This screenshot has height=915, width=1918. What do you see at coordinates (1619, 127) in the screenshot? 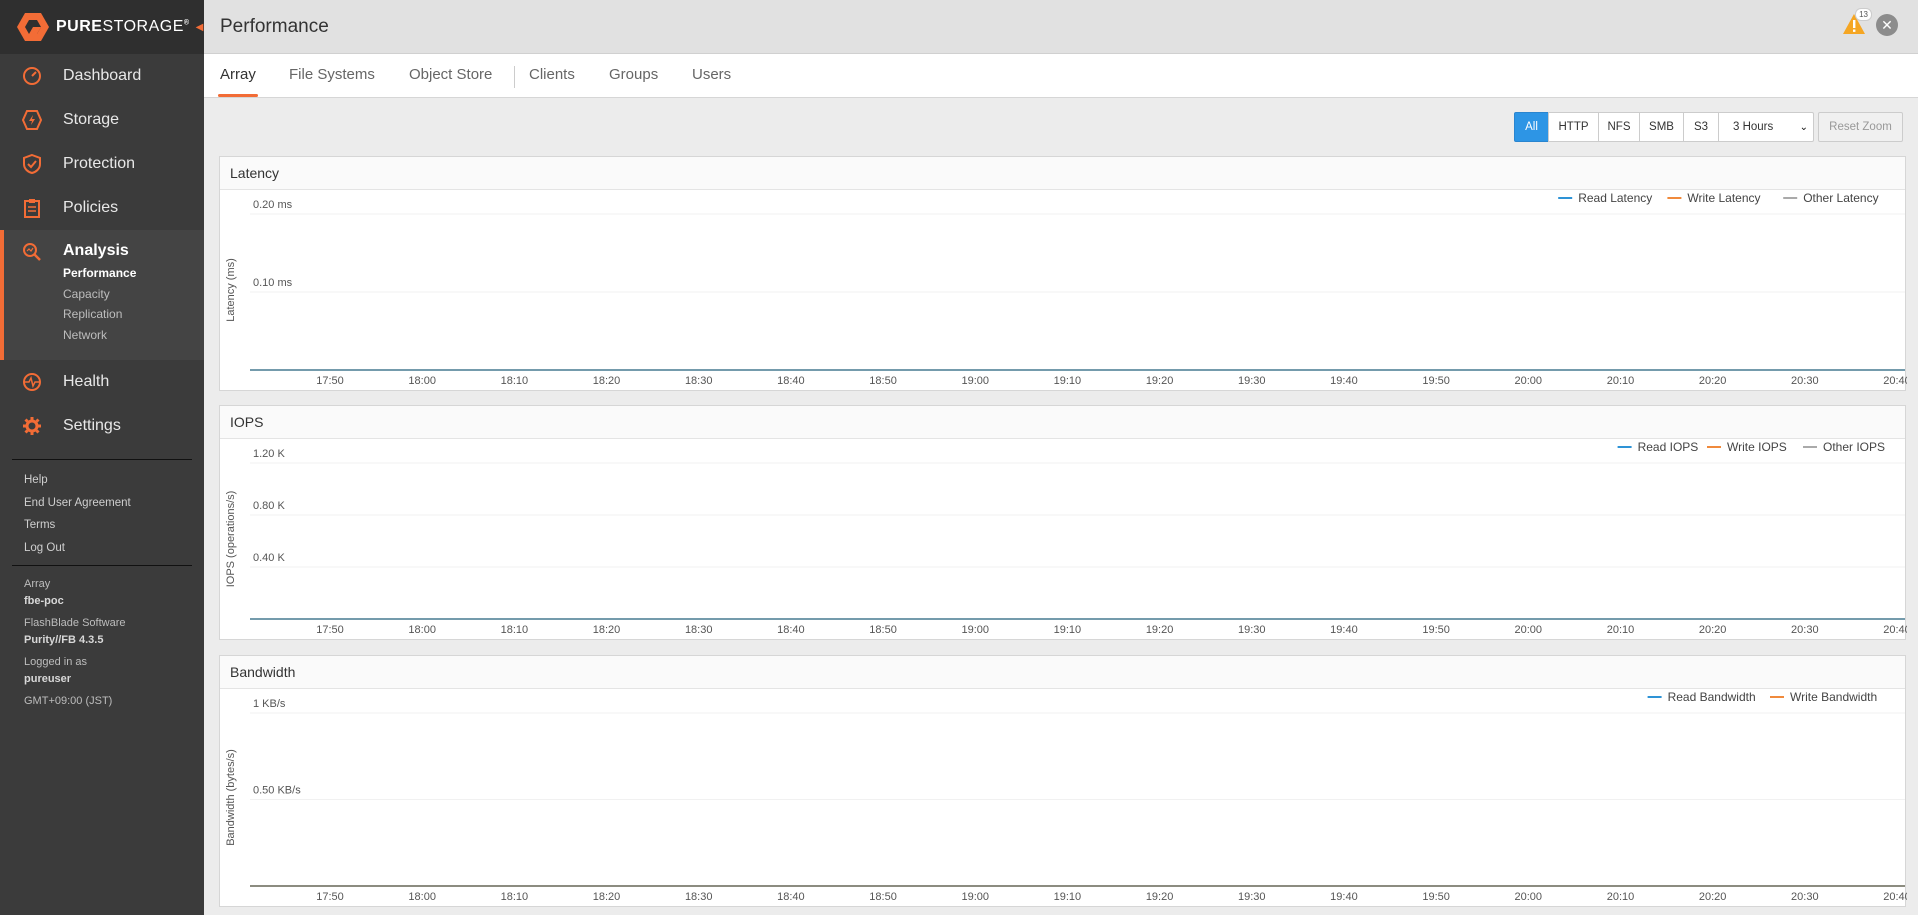
I see `protocol-nfs-button: NFS` at bounding box center [1619, 127].